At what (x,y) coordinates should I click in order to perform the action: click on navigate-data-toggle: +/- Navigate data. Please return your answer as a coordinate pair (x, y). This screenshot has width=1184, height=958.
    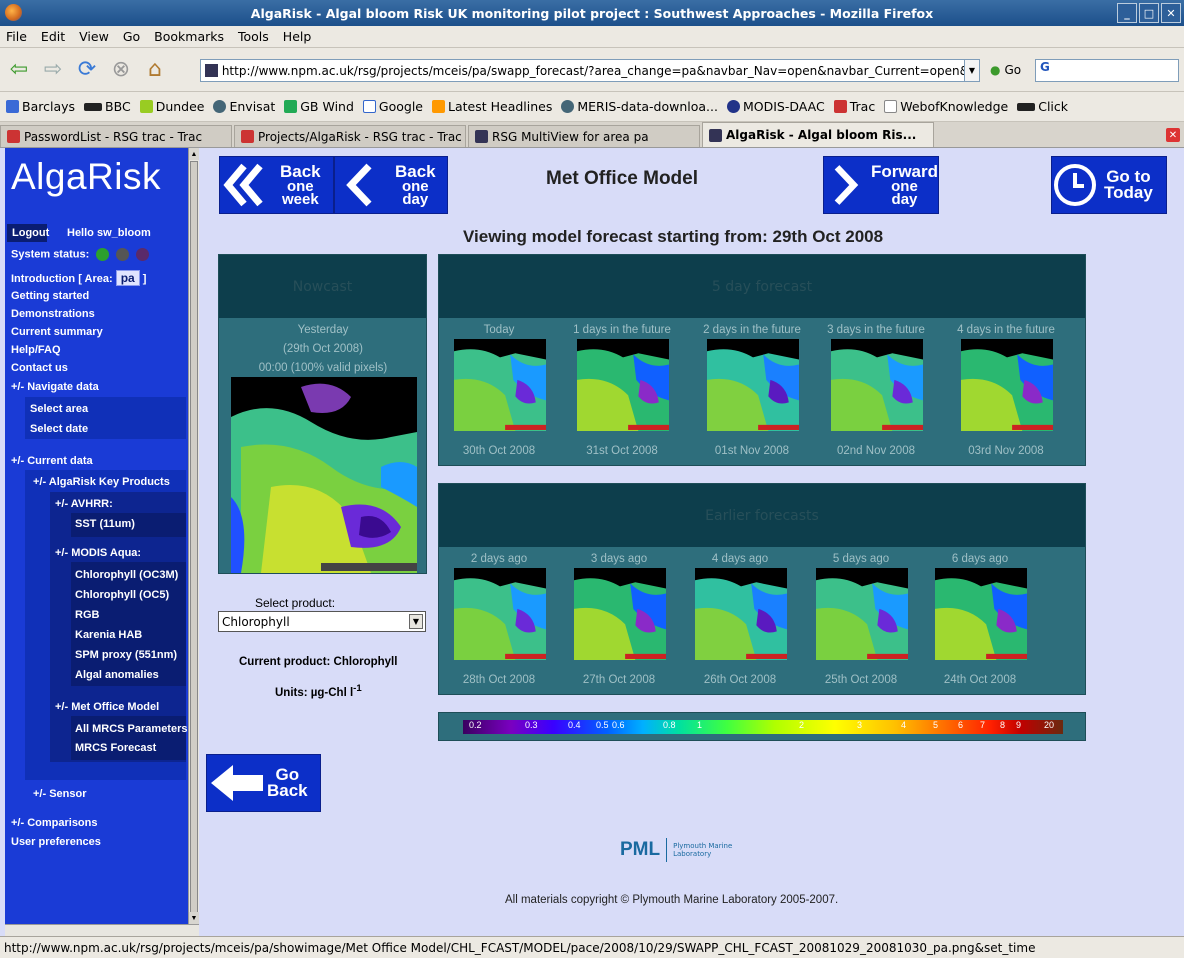
    Looking at the image, I should click on (55, 387).